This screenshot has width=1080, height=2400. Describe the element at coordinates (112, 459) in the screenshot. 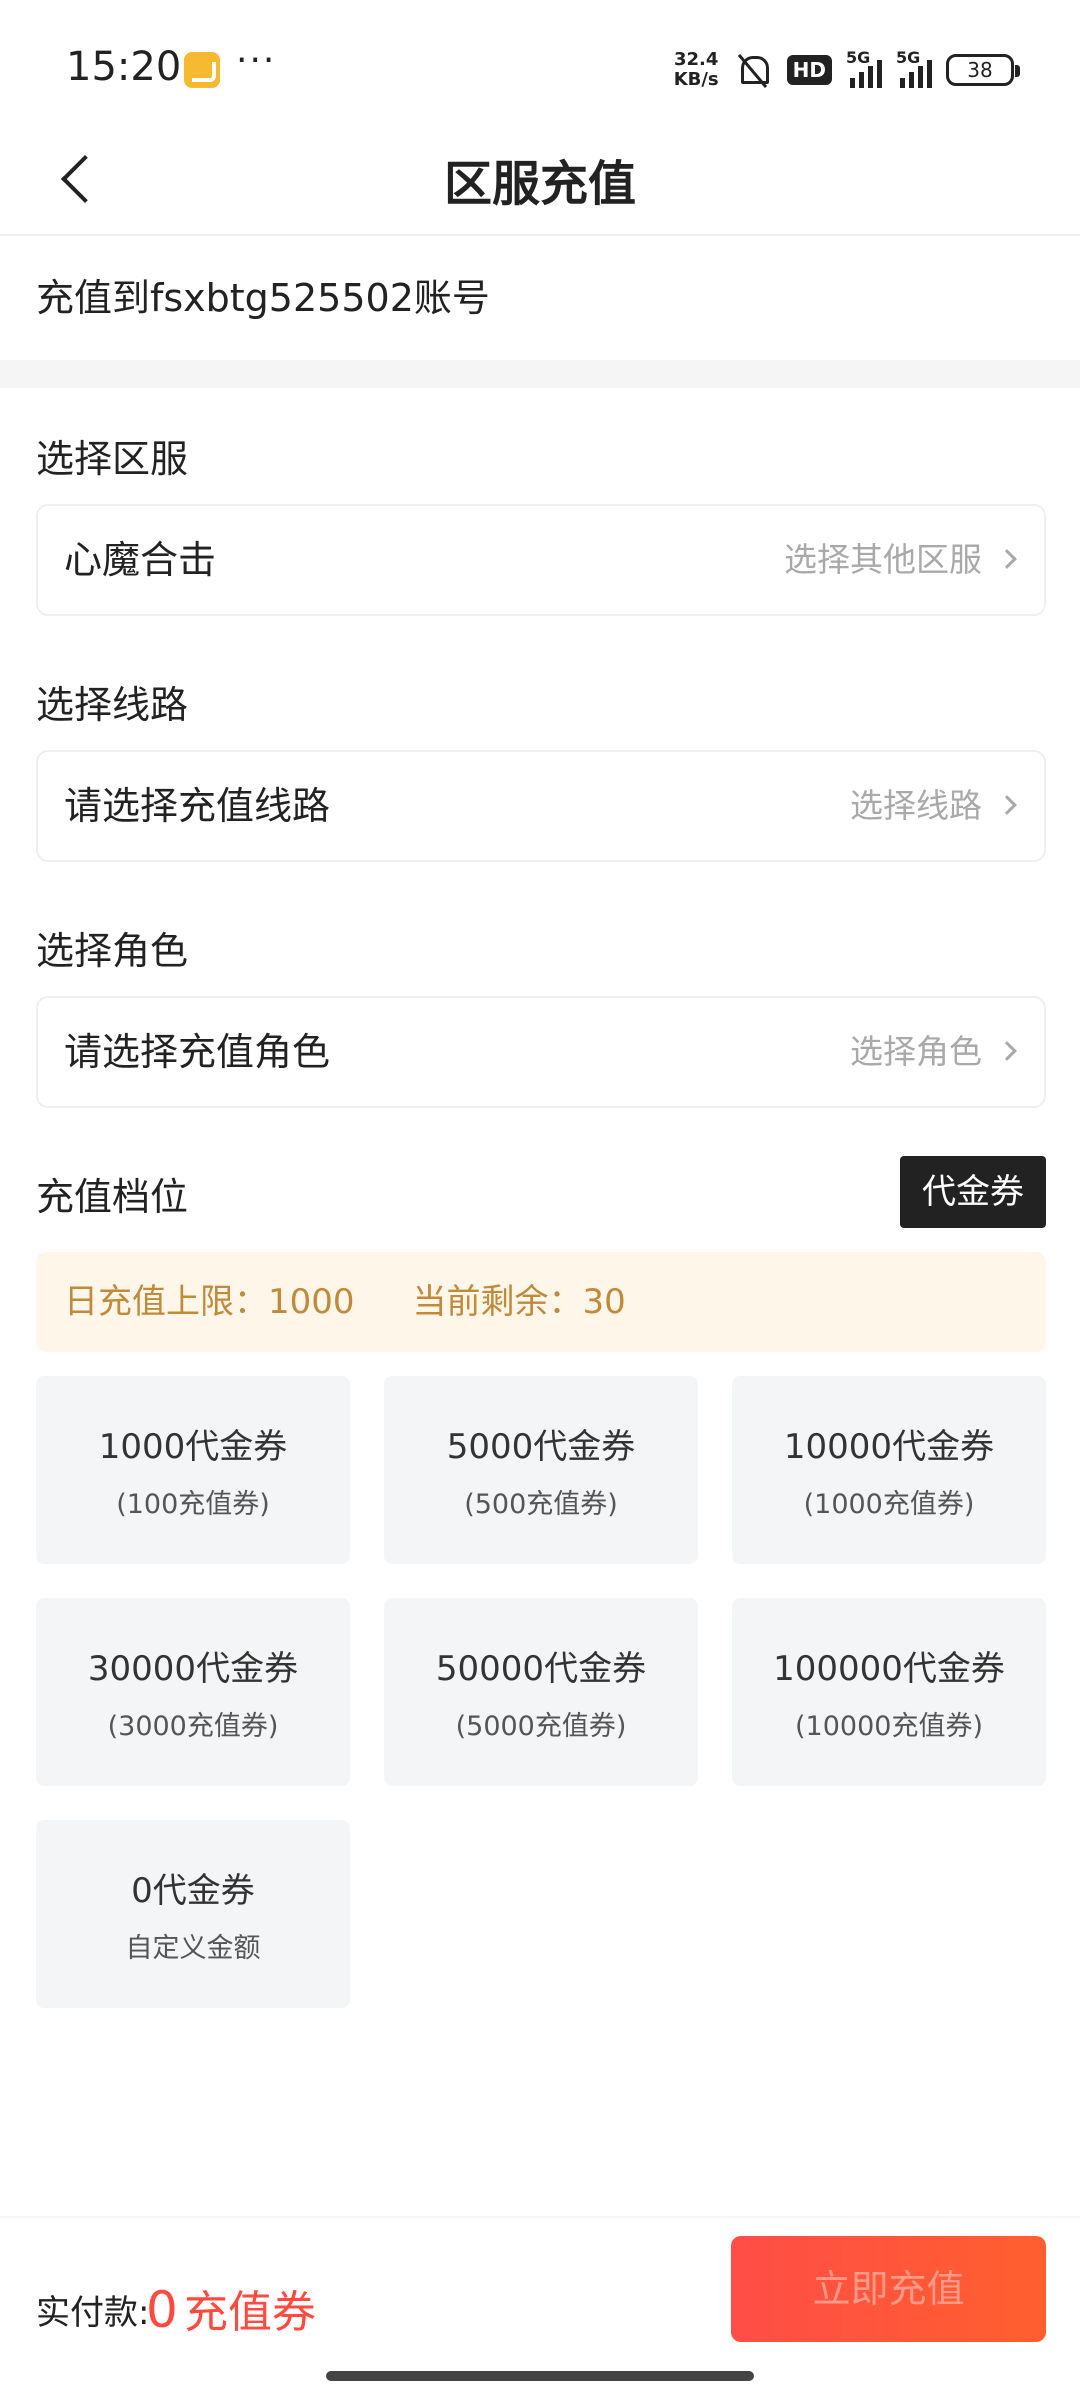

I see `server-section-label: 选择区服` at that location.